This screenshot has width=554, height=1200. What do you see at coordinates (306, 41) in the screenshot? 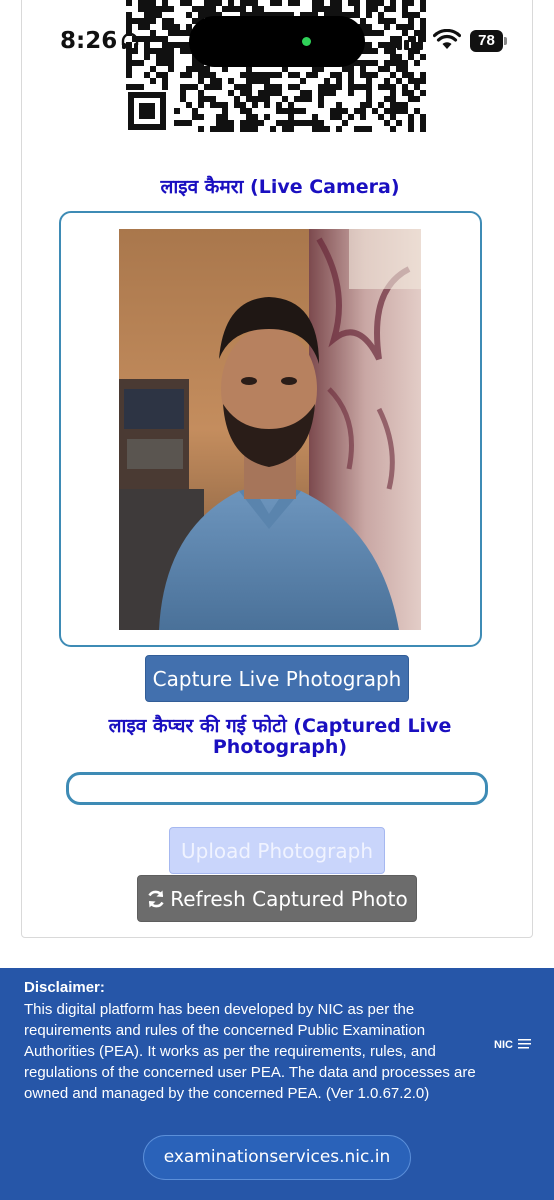
I see `camera-indicator-dot` at bounding box center [306, 41].